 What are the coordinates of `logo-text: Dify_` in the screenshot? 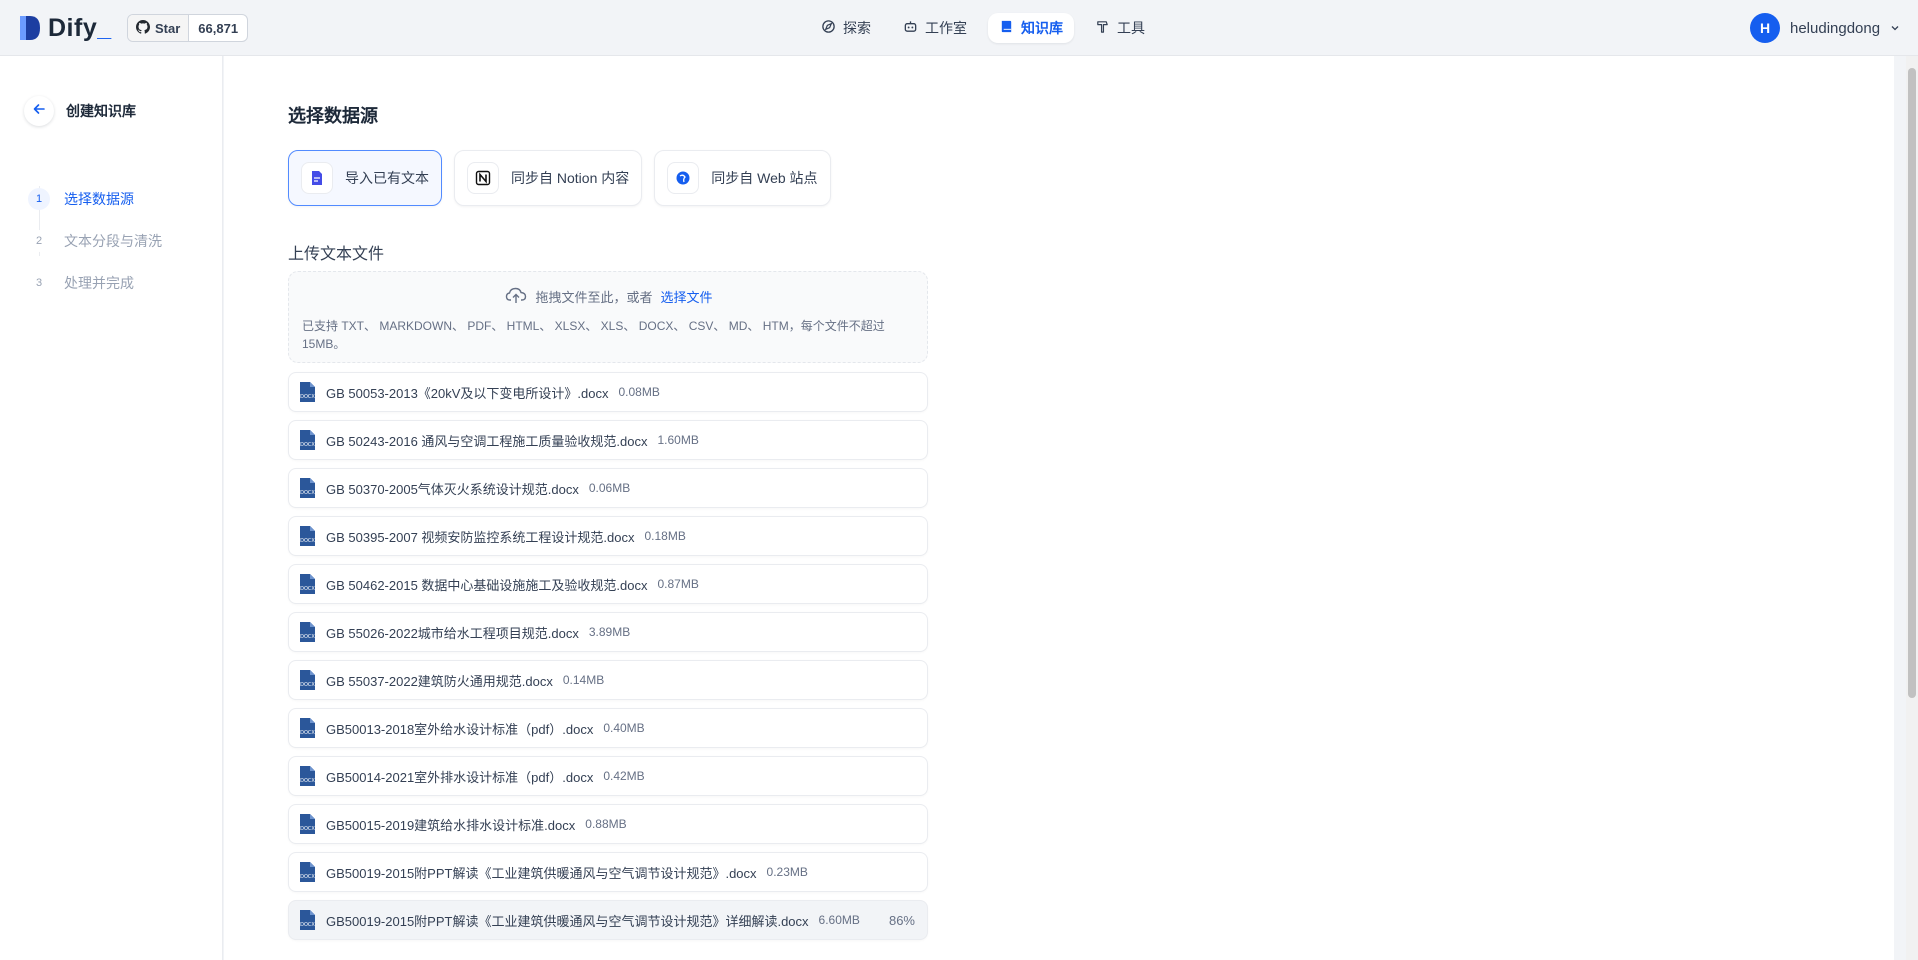 It's located at (80, 27).